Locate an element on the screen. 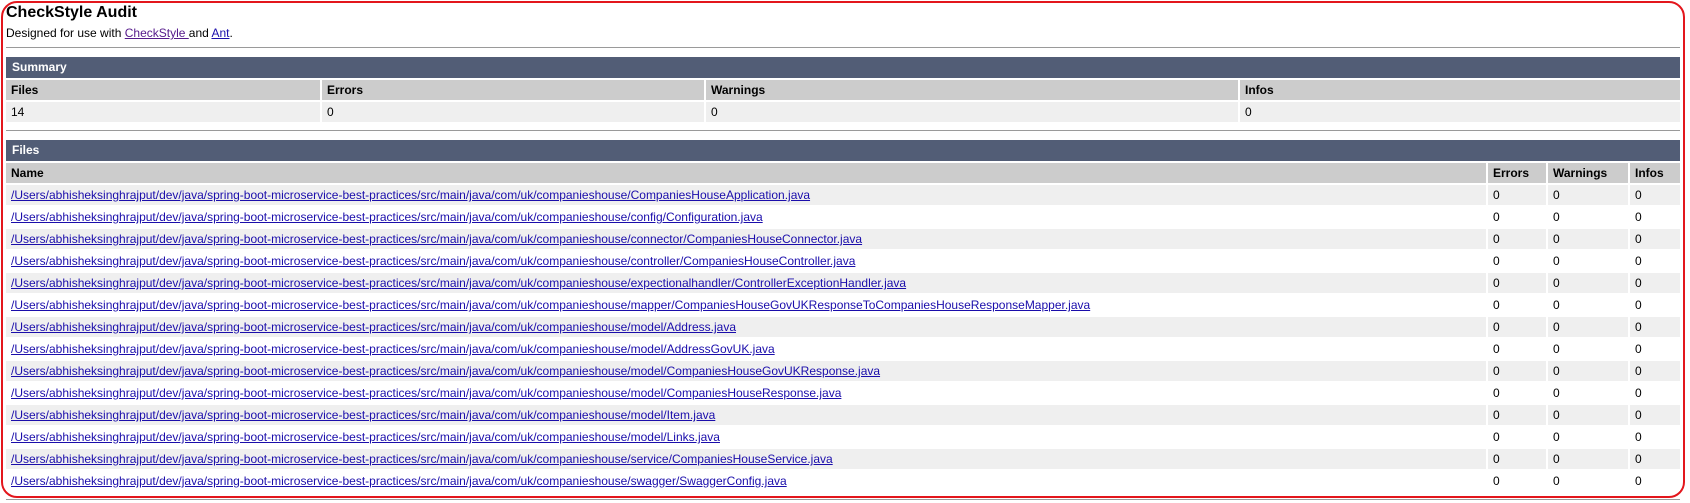  summary-header: Summary is located at coordinates (843, 67).